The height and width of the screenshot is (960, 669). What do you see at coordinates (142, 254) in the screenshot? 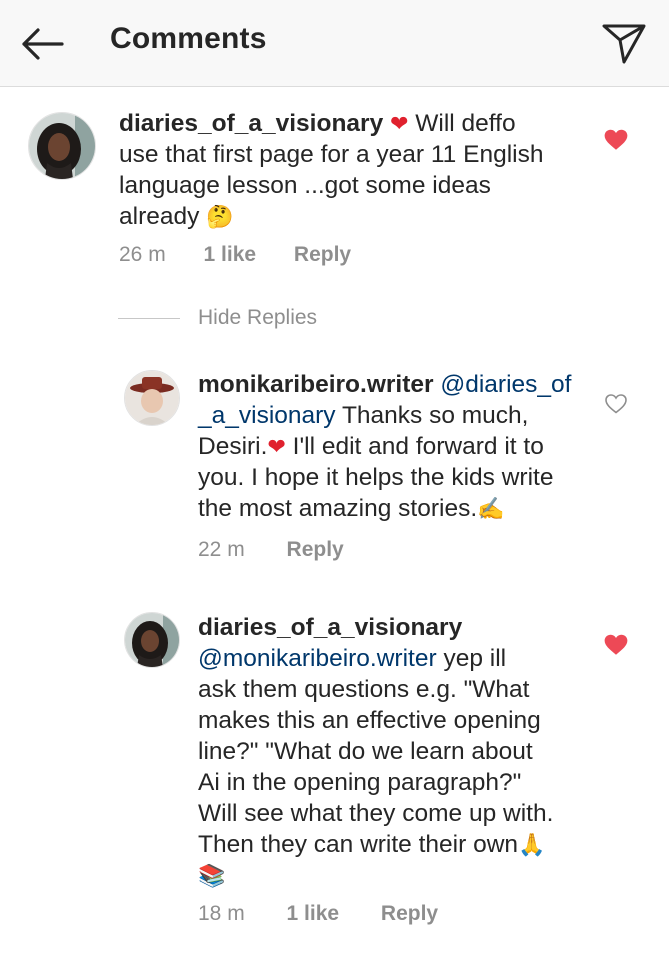
I see `comment-time: 26 m` at bounding box center [142, 254].